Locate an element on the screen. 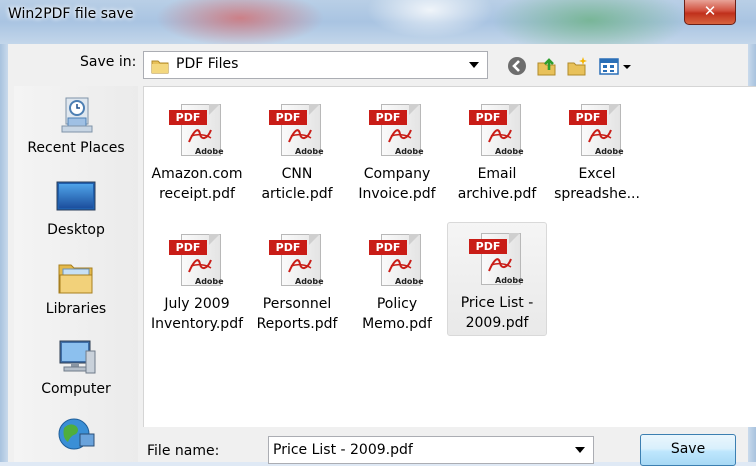 Image resolution: width=756 pixels, height=466 pixels. window-frame-left is located at coordinates (4, 253).